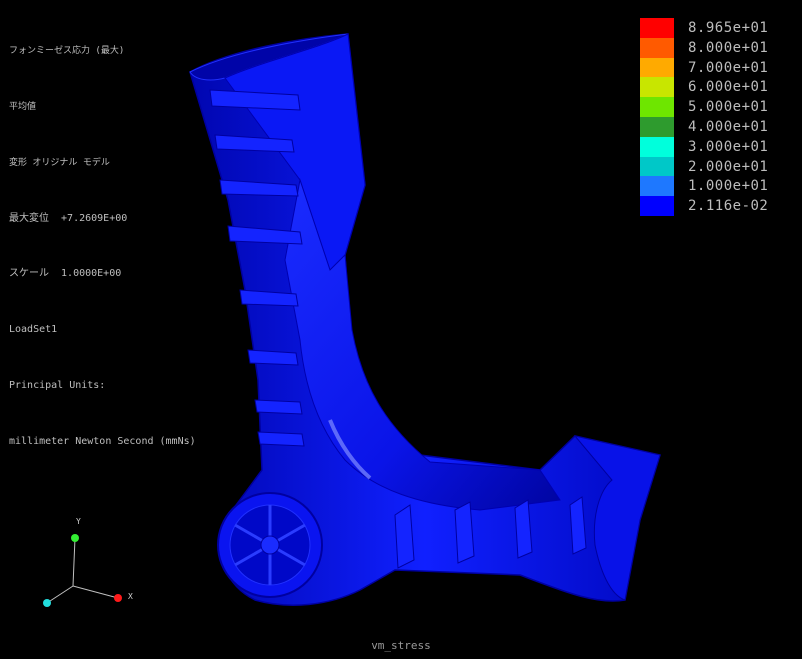  I want to click on legend-row: 7.000e+01, so click(720, 67).